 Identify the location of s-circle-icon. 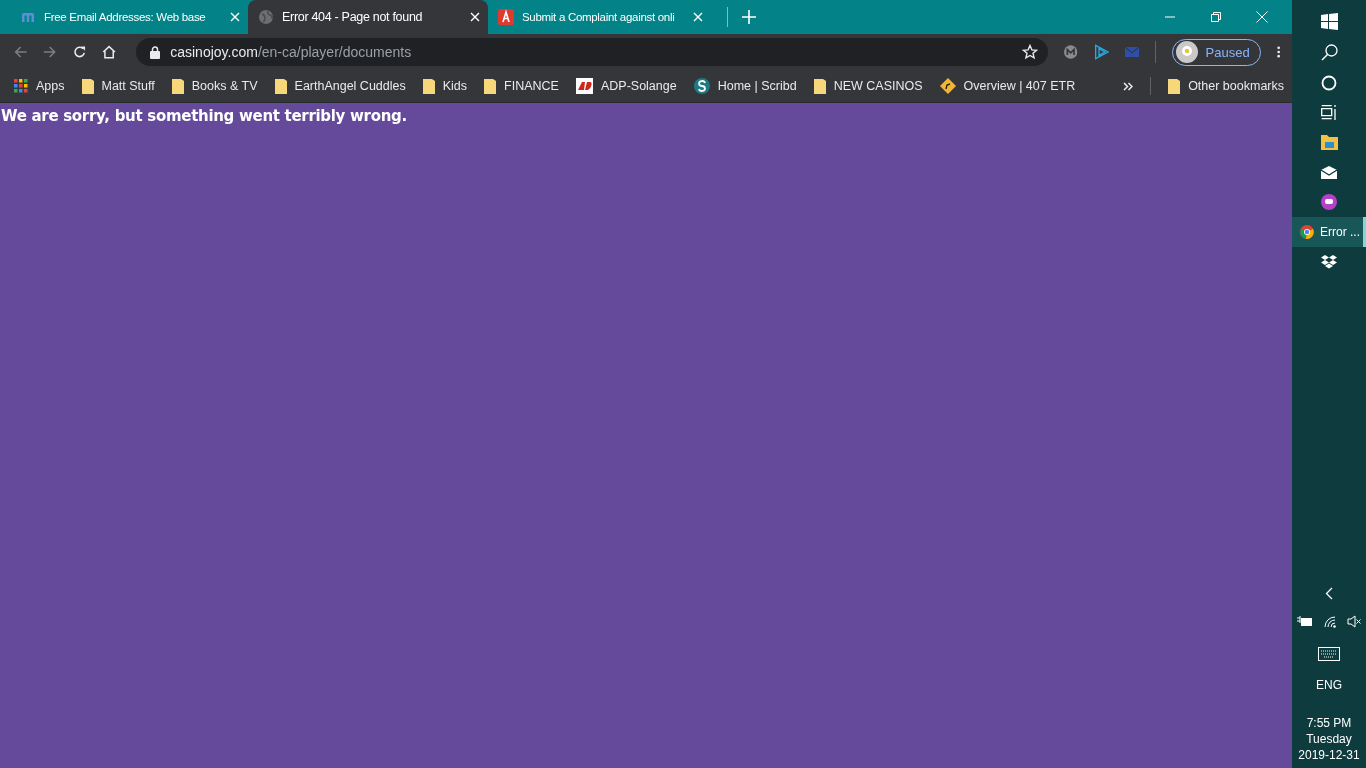
(701, 86).